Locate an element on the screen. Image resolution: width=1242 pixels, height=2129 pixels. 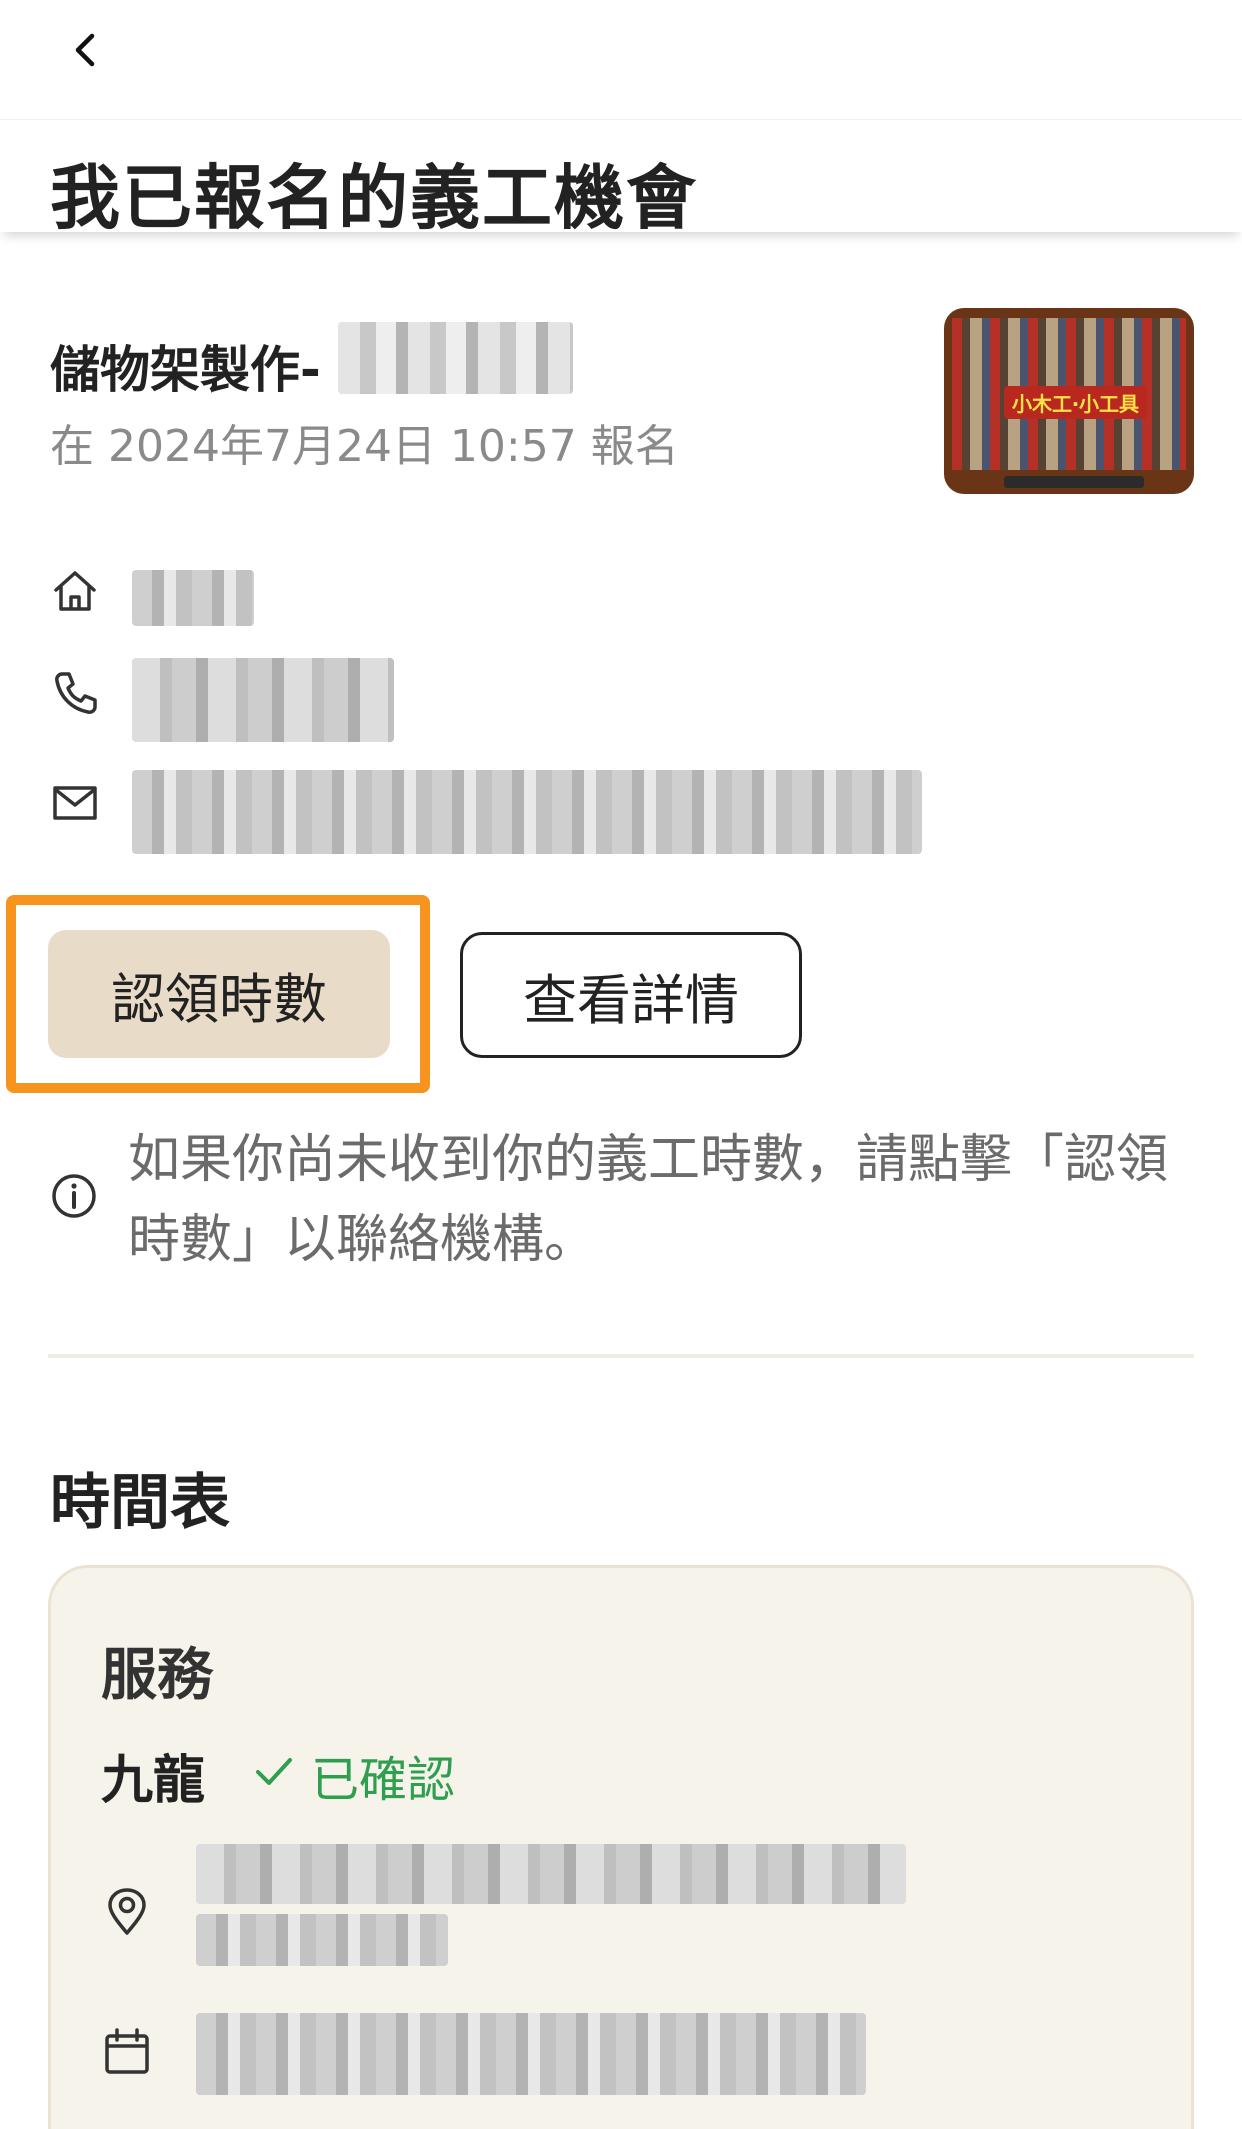
back-button is located at coordinates (86, 50).